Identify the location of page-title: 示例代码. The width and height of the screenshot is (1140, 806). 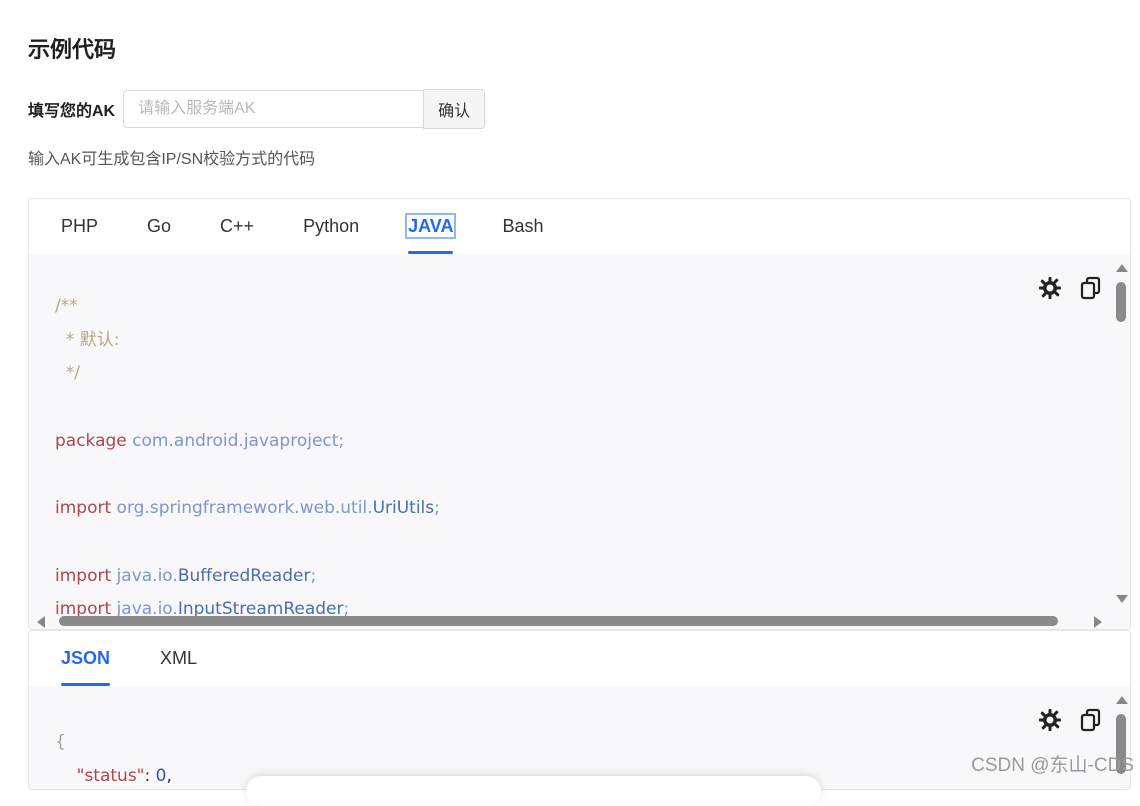
(72, 49).